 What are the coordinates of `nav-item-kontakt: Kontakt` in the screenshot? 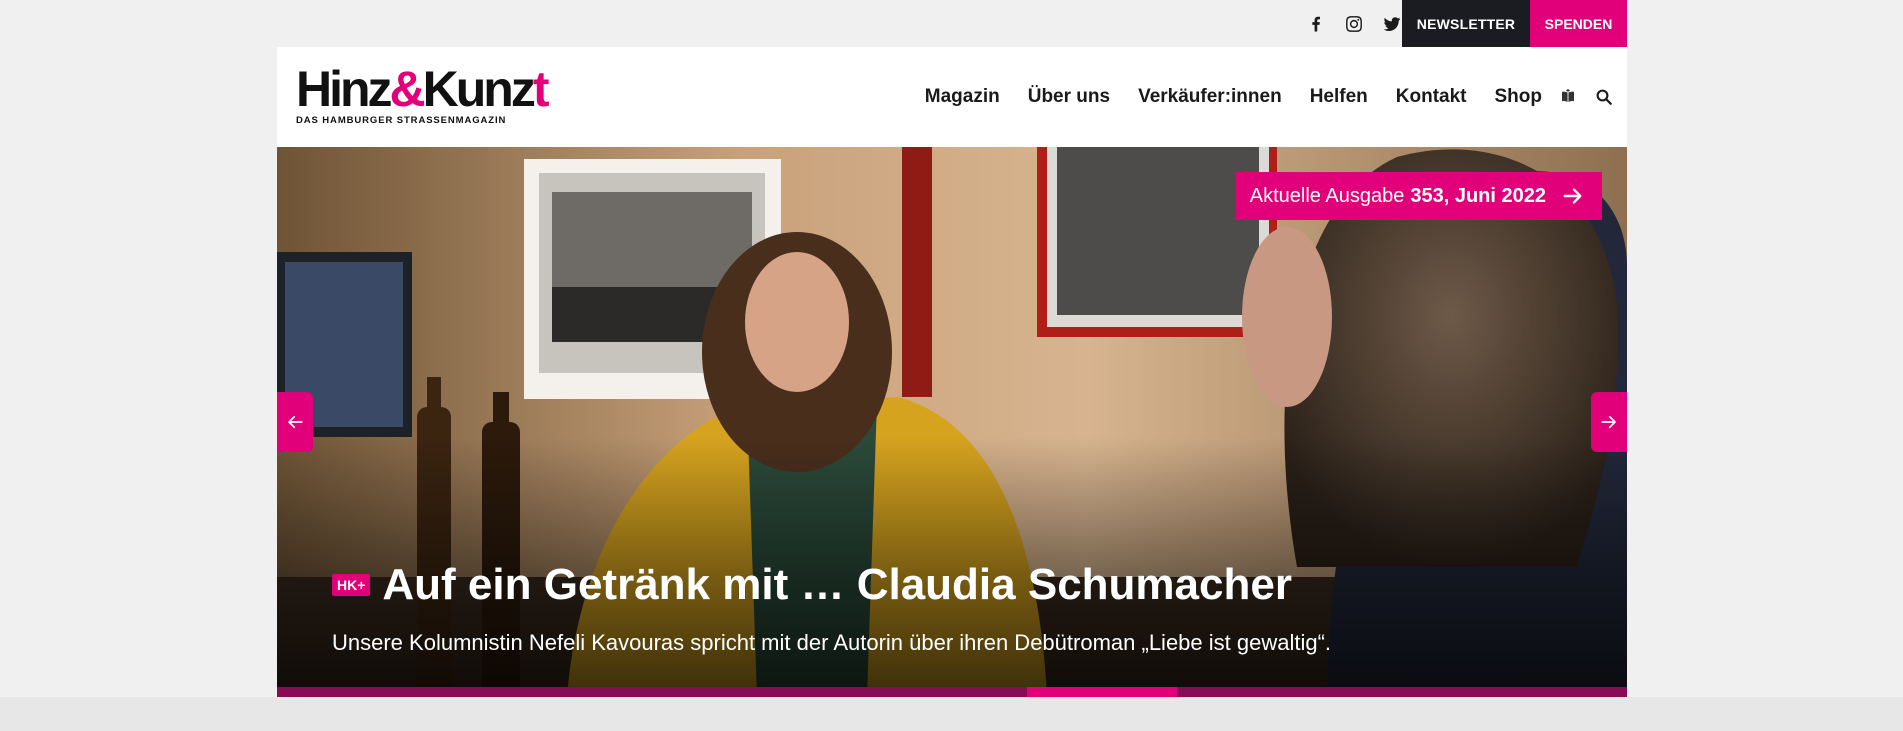 It's located at (1431, 97).